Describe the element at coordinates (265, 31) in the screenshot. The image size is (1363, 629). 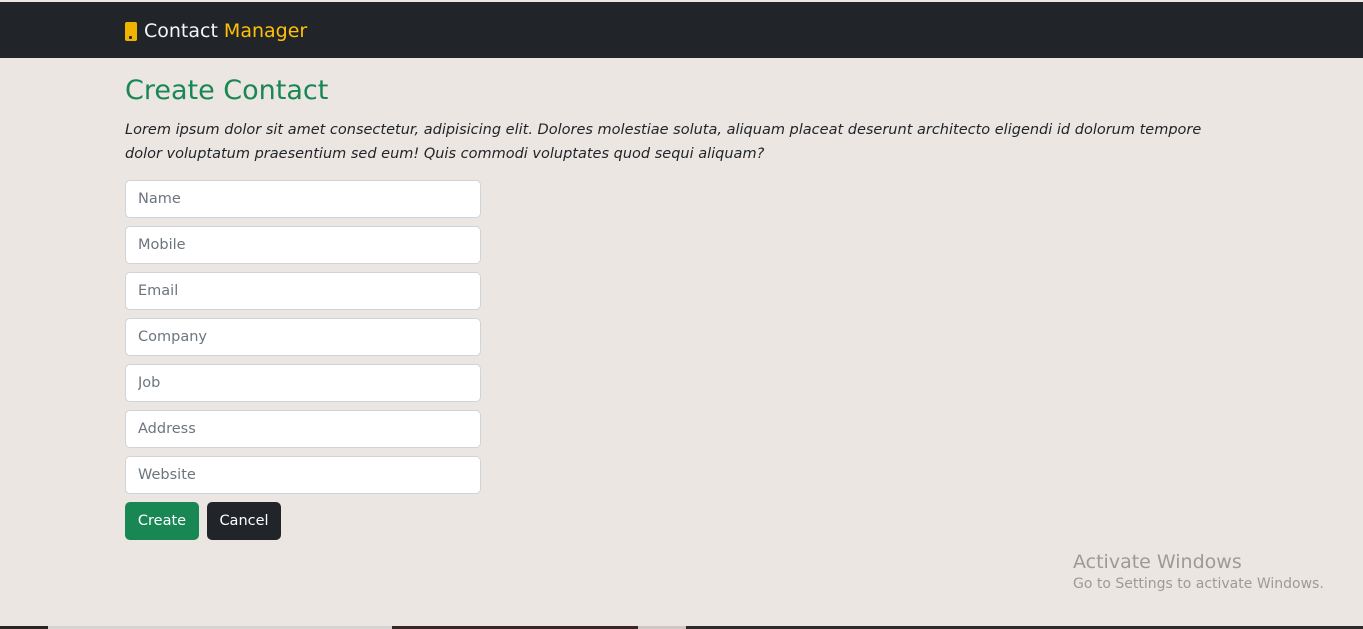
I see `brand-text-manager: Manager` at that location.